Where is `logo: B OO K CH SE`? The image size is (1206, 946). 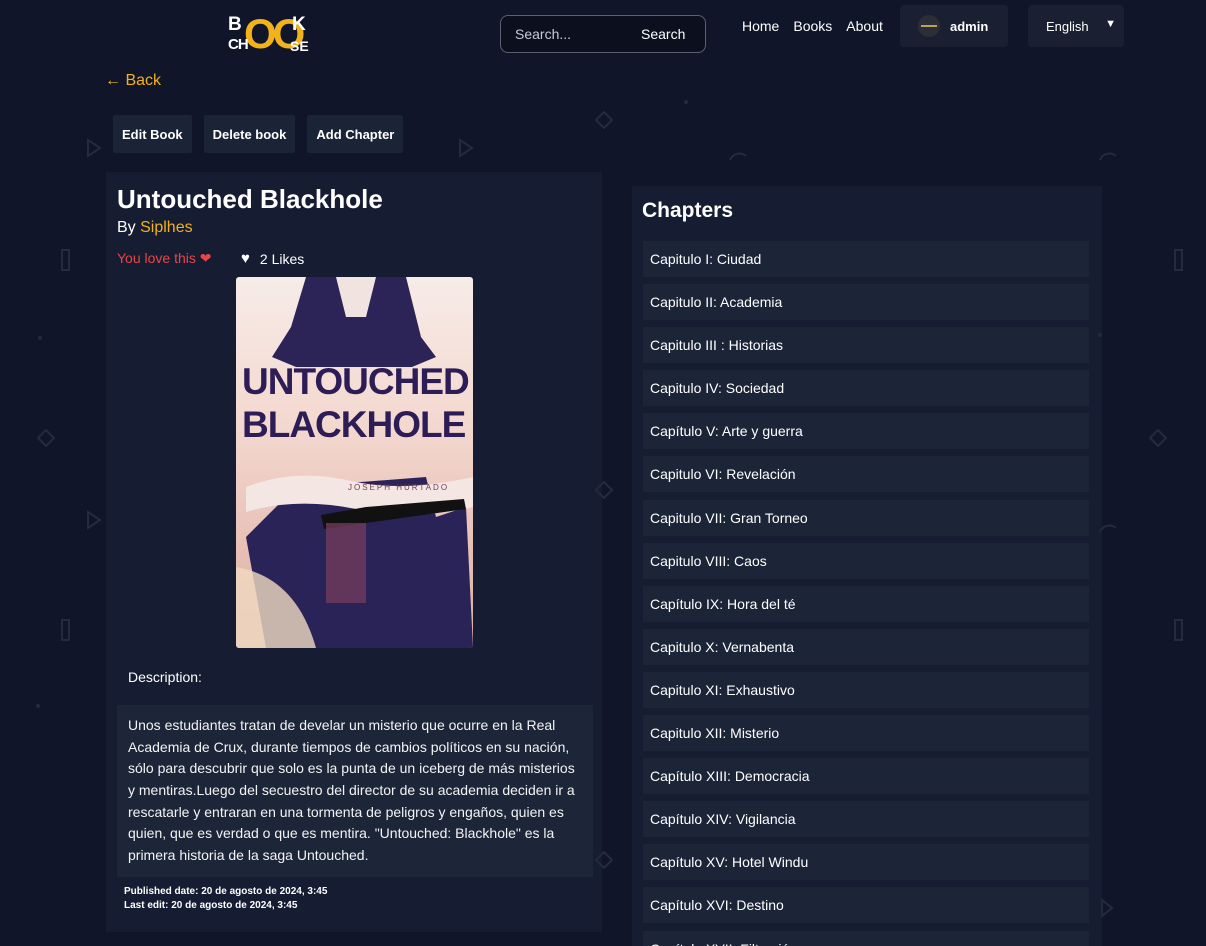
logo: B OO K CH SE is located at coordinates (267, 35).